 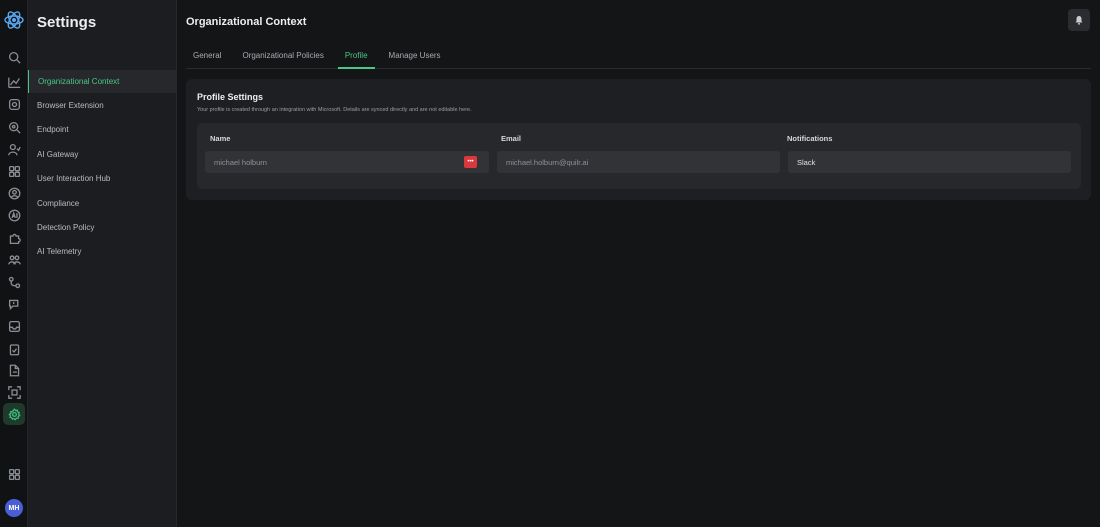 I want to click on sidebar-item-ai-gateway: AI Gateway, so click(x=102, y=154).